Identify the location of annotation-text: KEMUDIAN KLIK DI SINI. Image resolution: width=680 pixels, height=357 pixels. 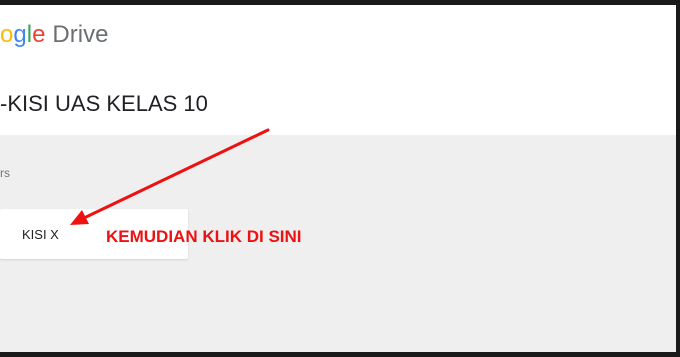
(204, 236).